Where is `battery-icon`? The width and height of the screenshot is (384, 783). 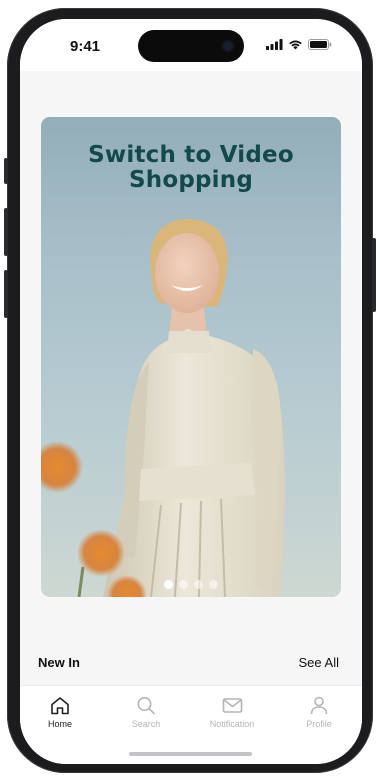 battery-icon is located at coordinates (320, 44).